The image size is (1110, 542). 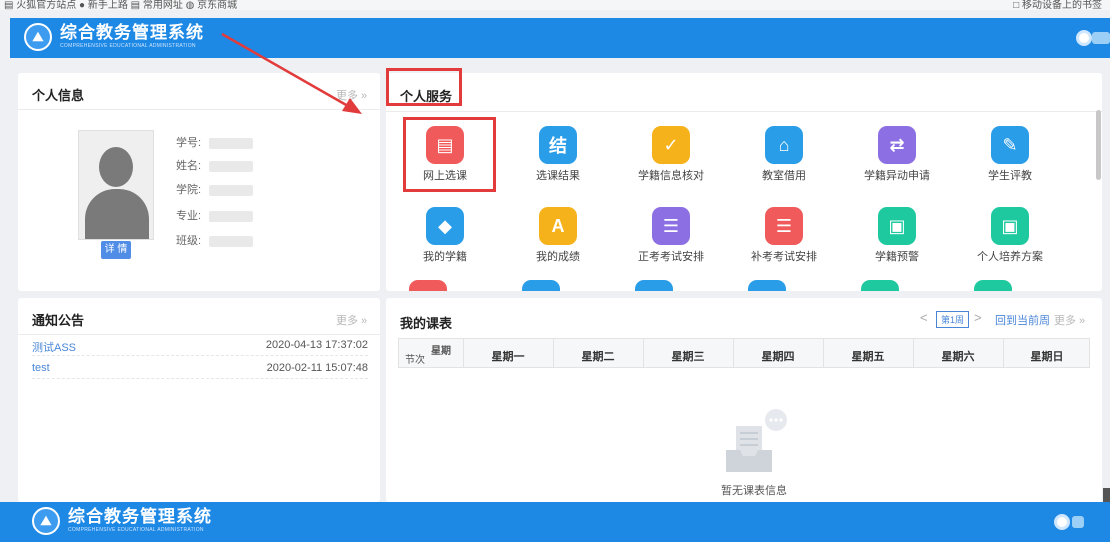 What do you see at coordinates (868, 357) in the screenshot?
I see `day-header: 星期五` at bounding box center [868, 357].